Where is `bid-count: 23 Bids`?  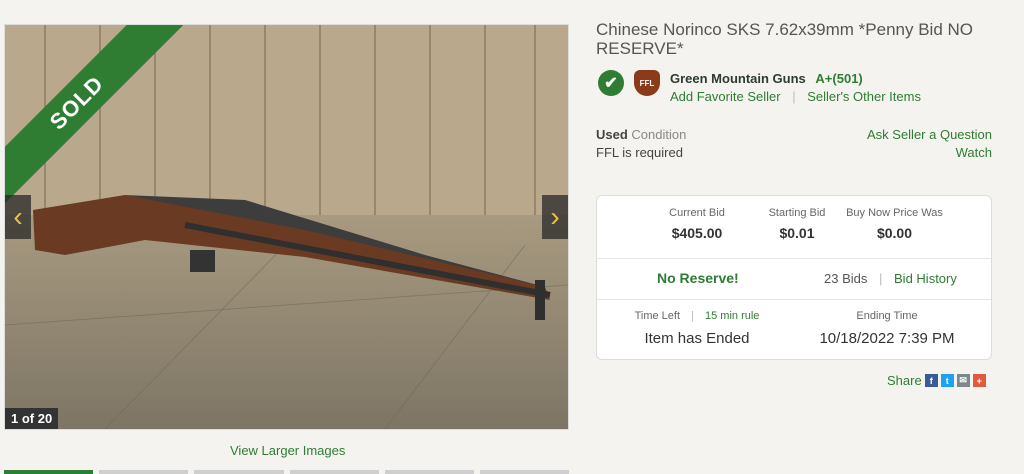
bid-count: 23 Bids is located at coordinates (846, 278).